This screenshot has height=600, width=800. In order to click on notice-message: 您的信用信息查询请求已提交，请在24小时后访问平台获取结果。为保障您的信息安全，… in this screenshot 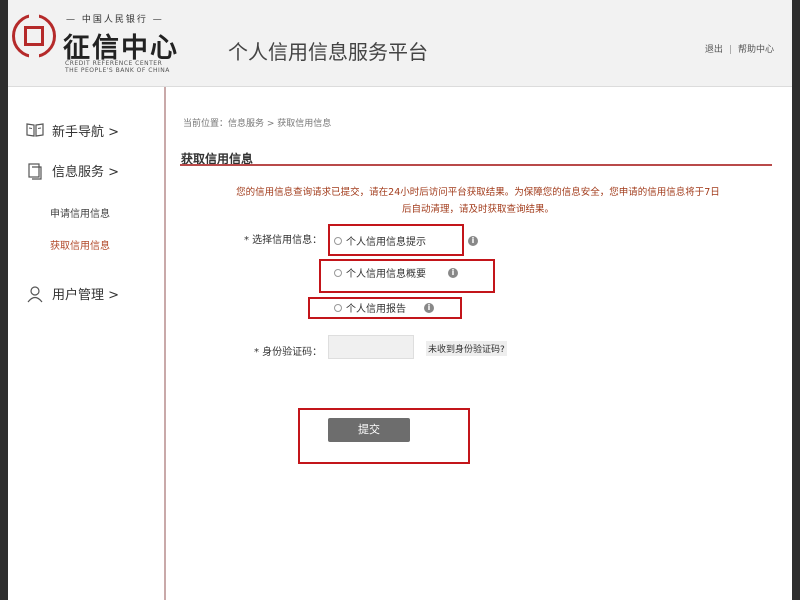, I will do `click(478, 201)`.